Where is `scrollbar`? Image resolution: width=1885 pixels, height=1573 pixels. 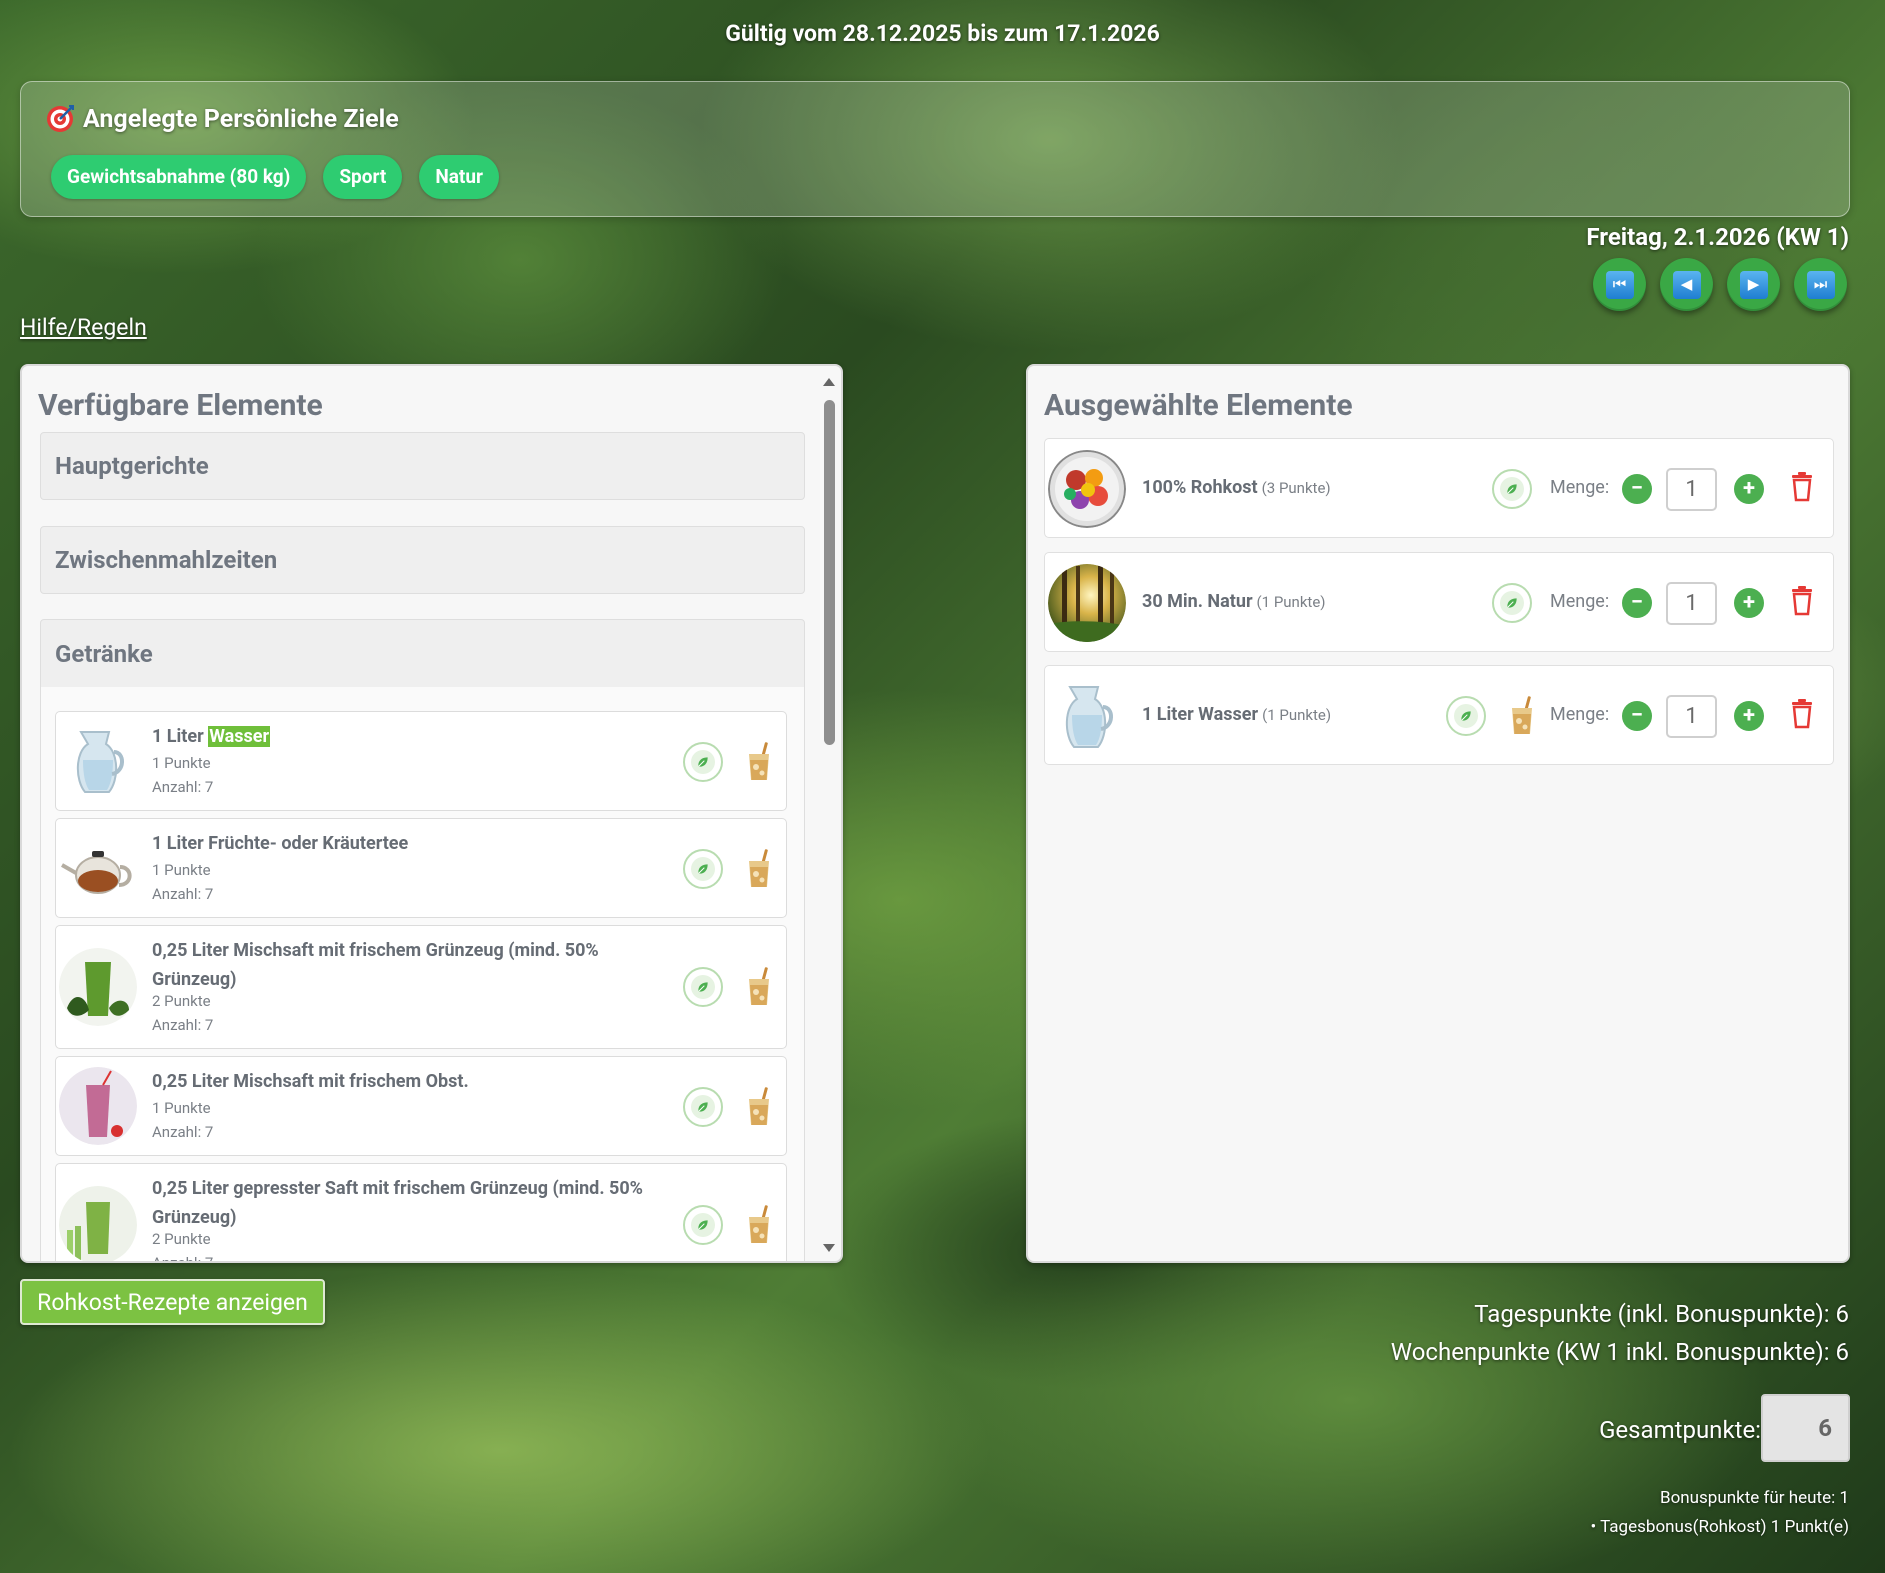 scrollbar is located at coordinates (829, 815).